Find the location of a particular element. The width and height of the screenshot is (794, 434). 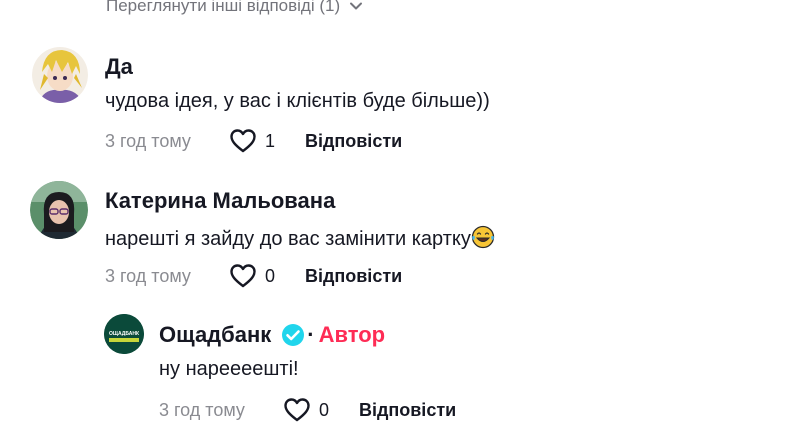

commenter-name: Да is located at coordinates (119, 67).